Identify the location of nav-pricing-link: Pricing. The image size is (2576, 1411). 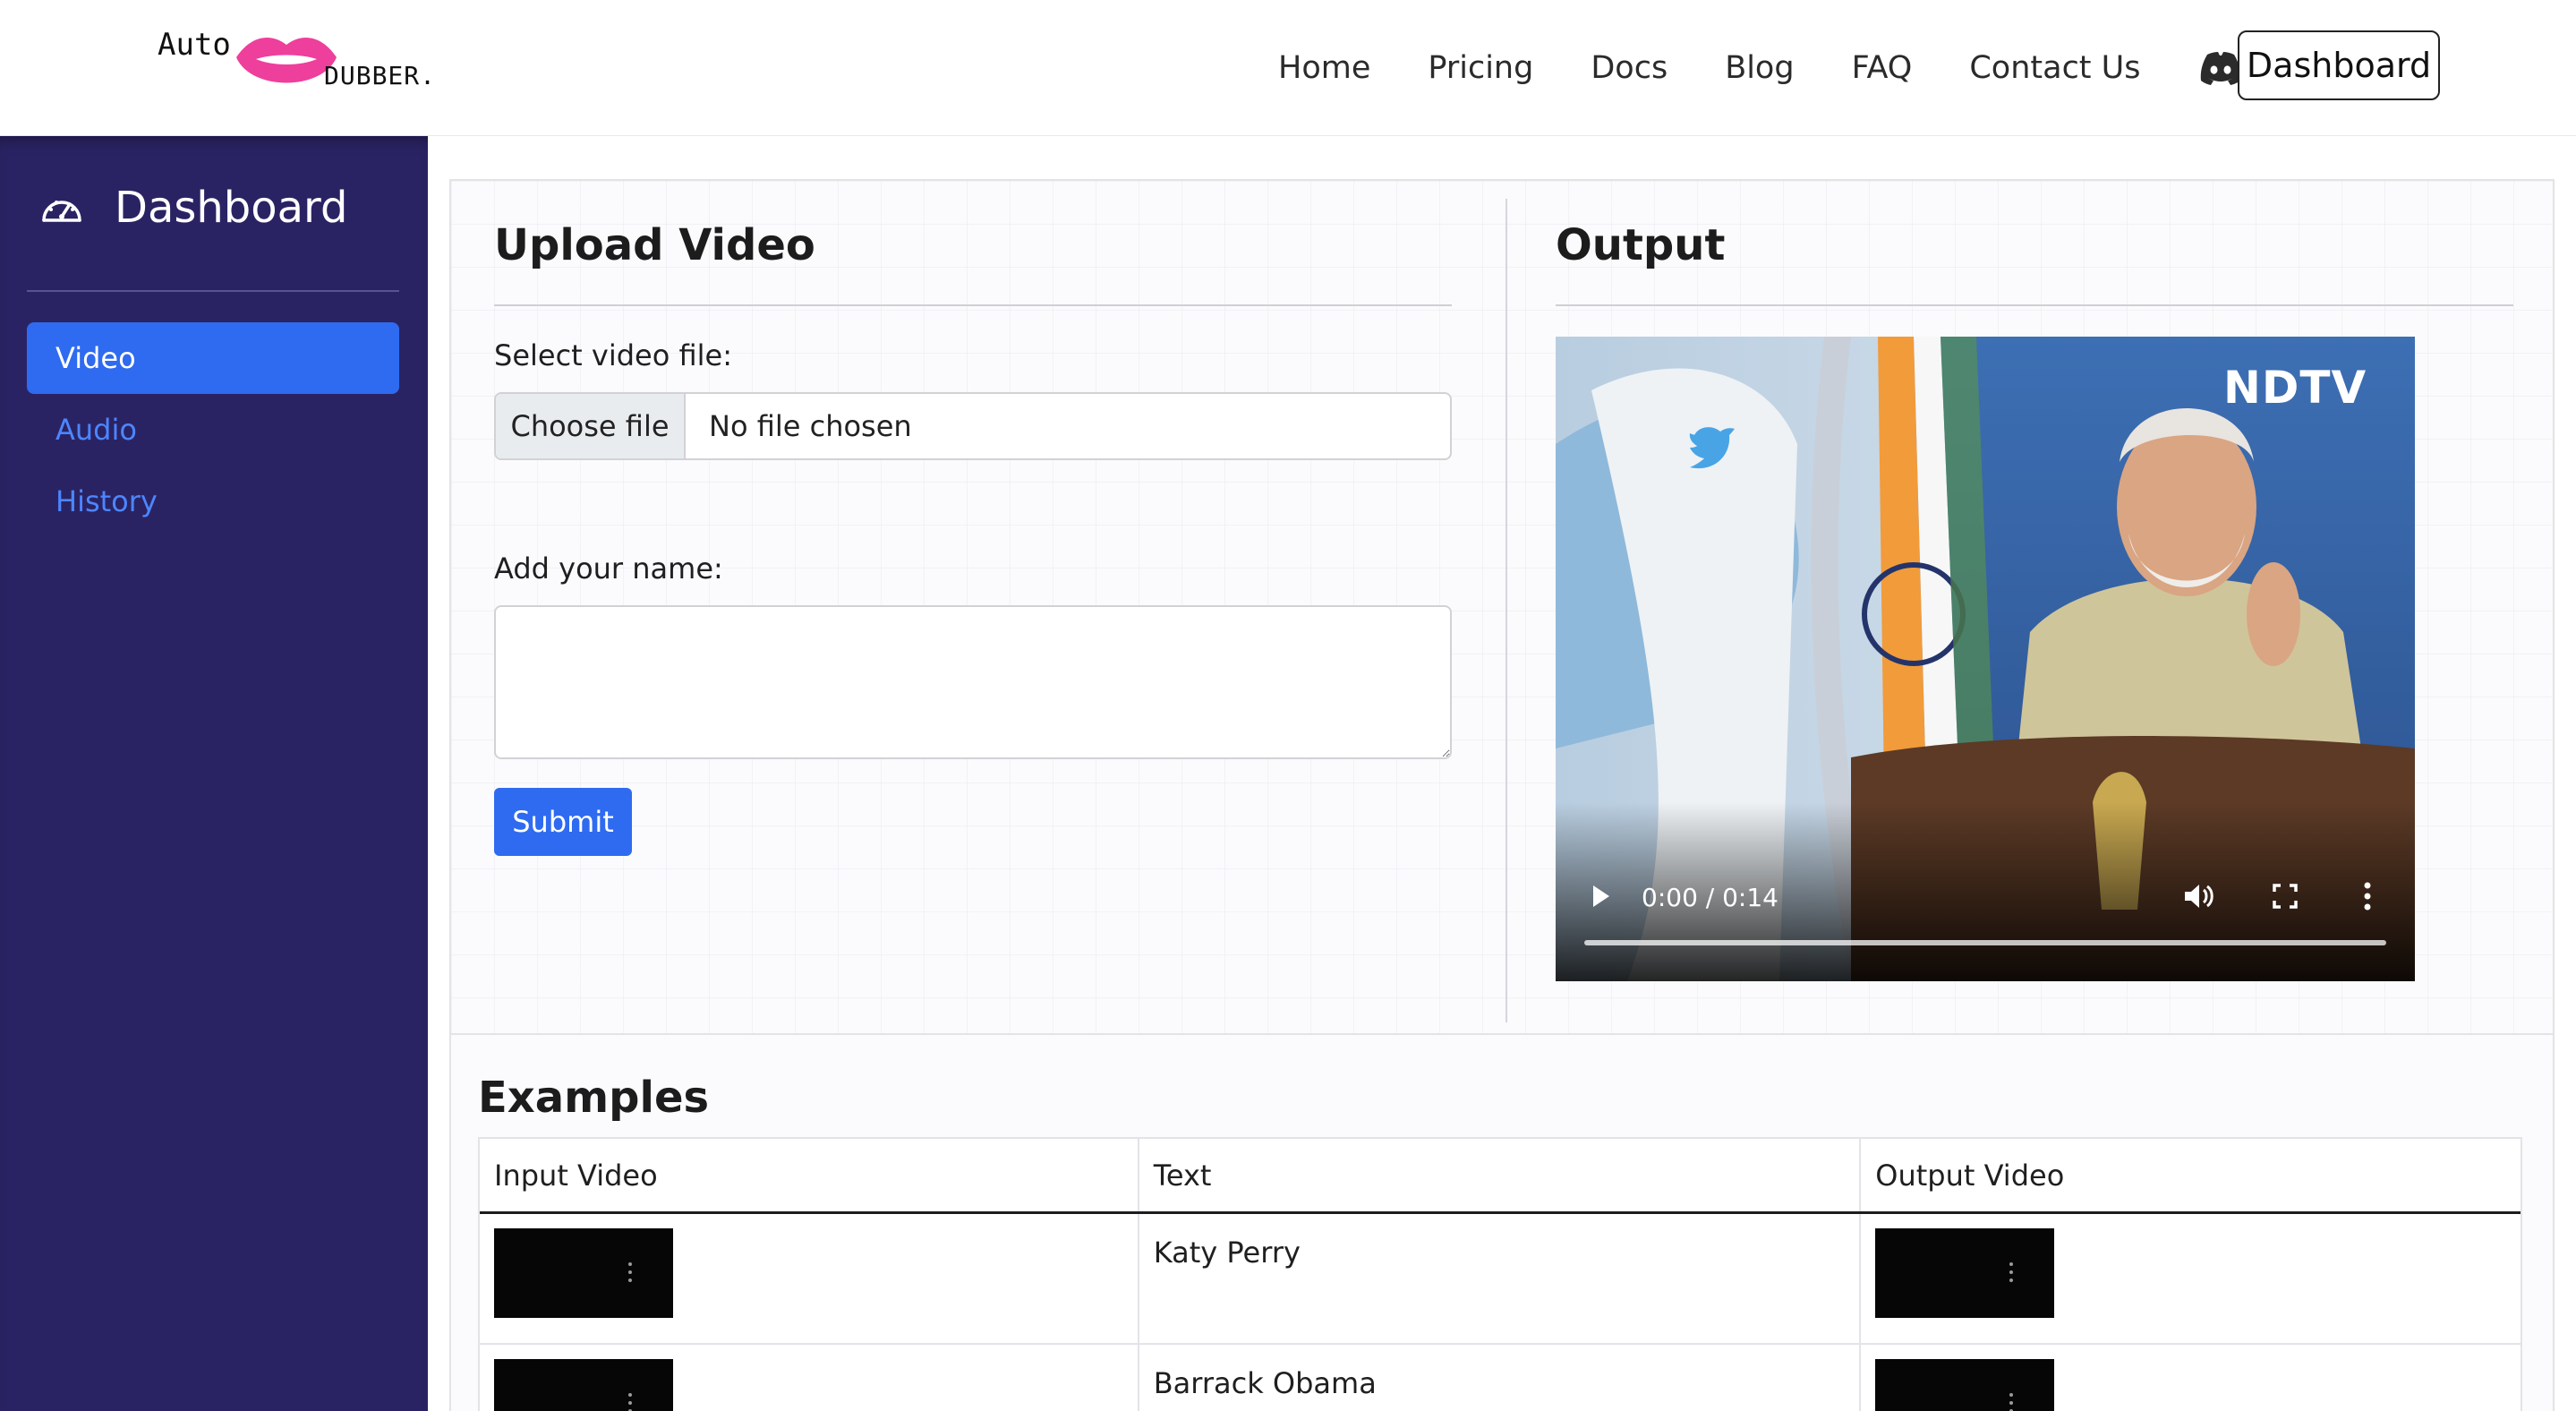
(1480, 68).